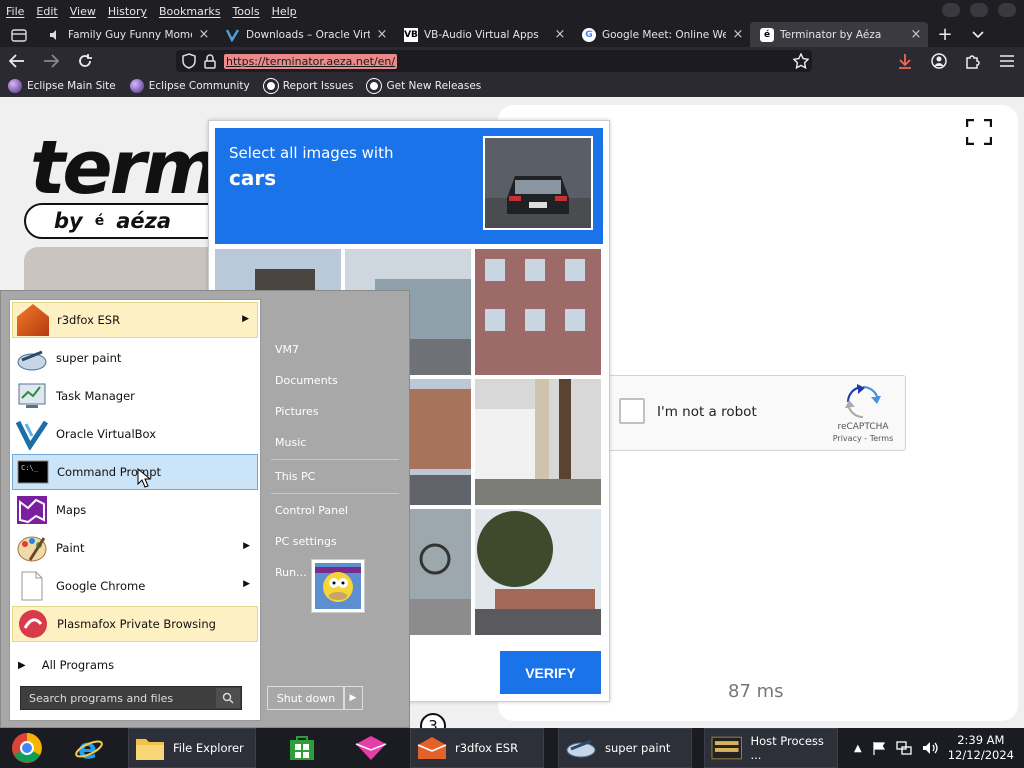 This screenshot has height=768, width=1024. I want to click on place-this-pc: This PC, so click(295, 476).